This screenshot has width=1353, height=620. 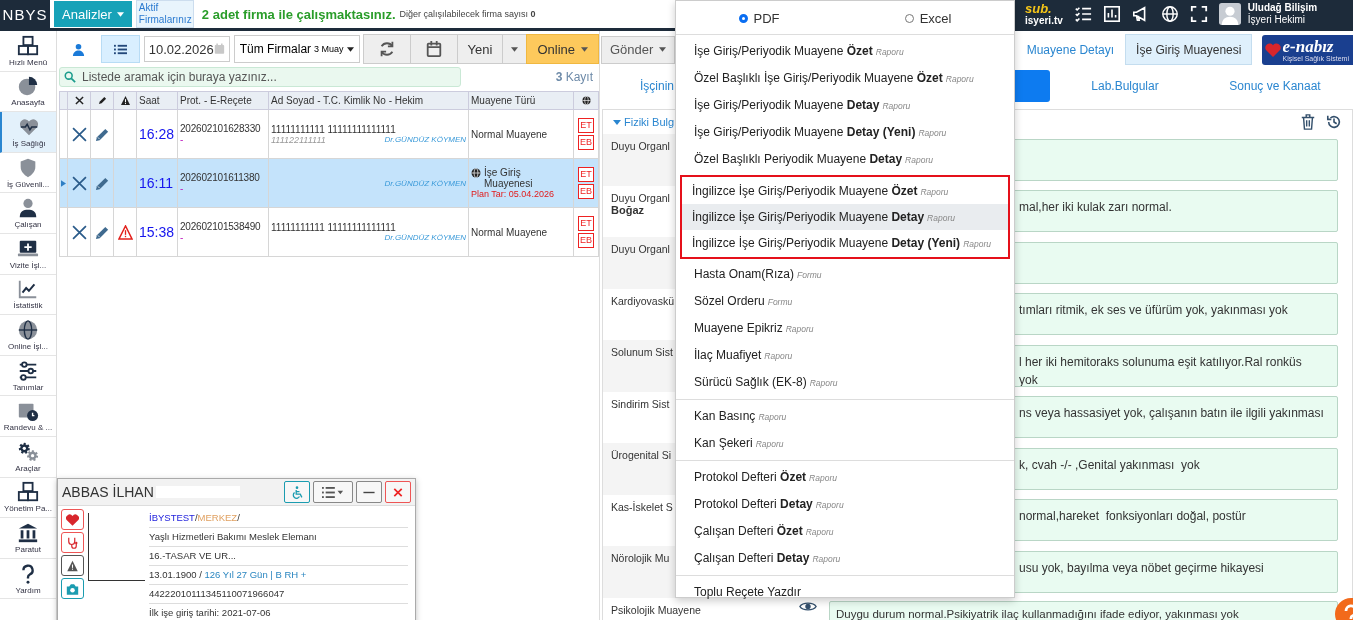 I want to click on firm-message: 2 adet firma ile çalışmaktasınız., so click(x=298, y=14).